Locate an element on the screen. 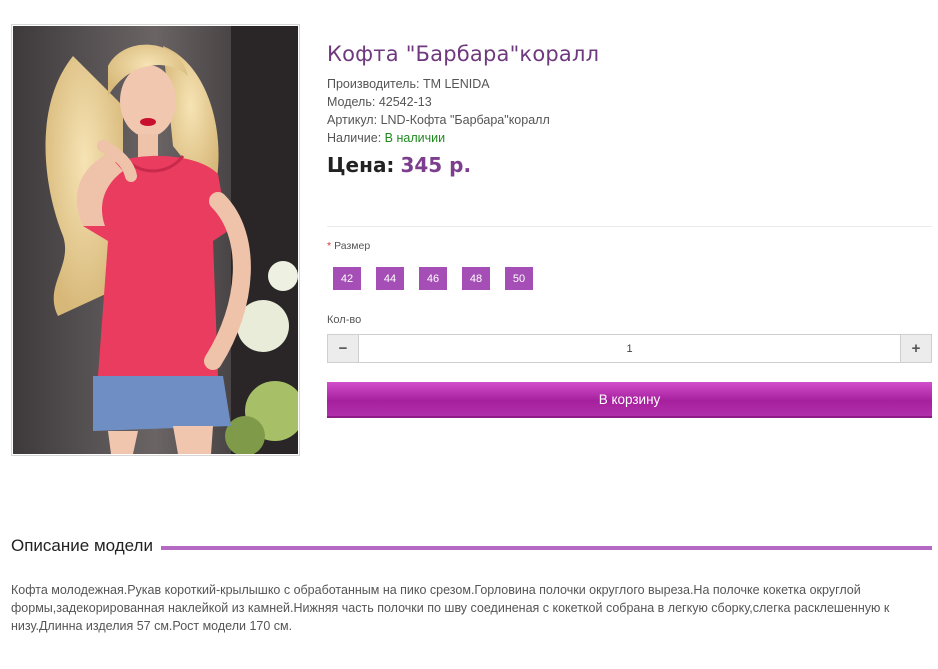  description-heading: Описание модели is located at coordinates (82, 545).